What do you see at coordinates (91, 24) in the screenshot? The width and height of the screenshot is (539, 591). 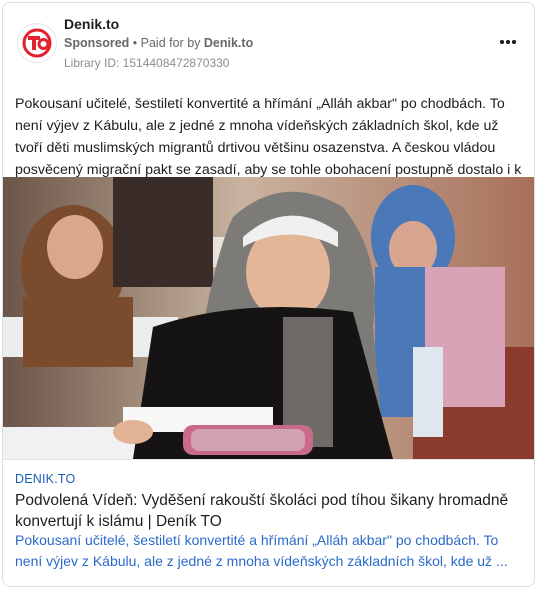 I see `page-name: Denik.to` at bounding box center [91, 24].